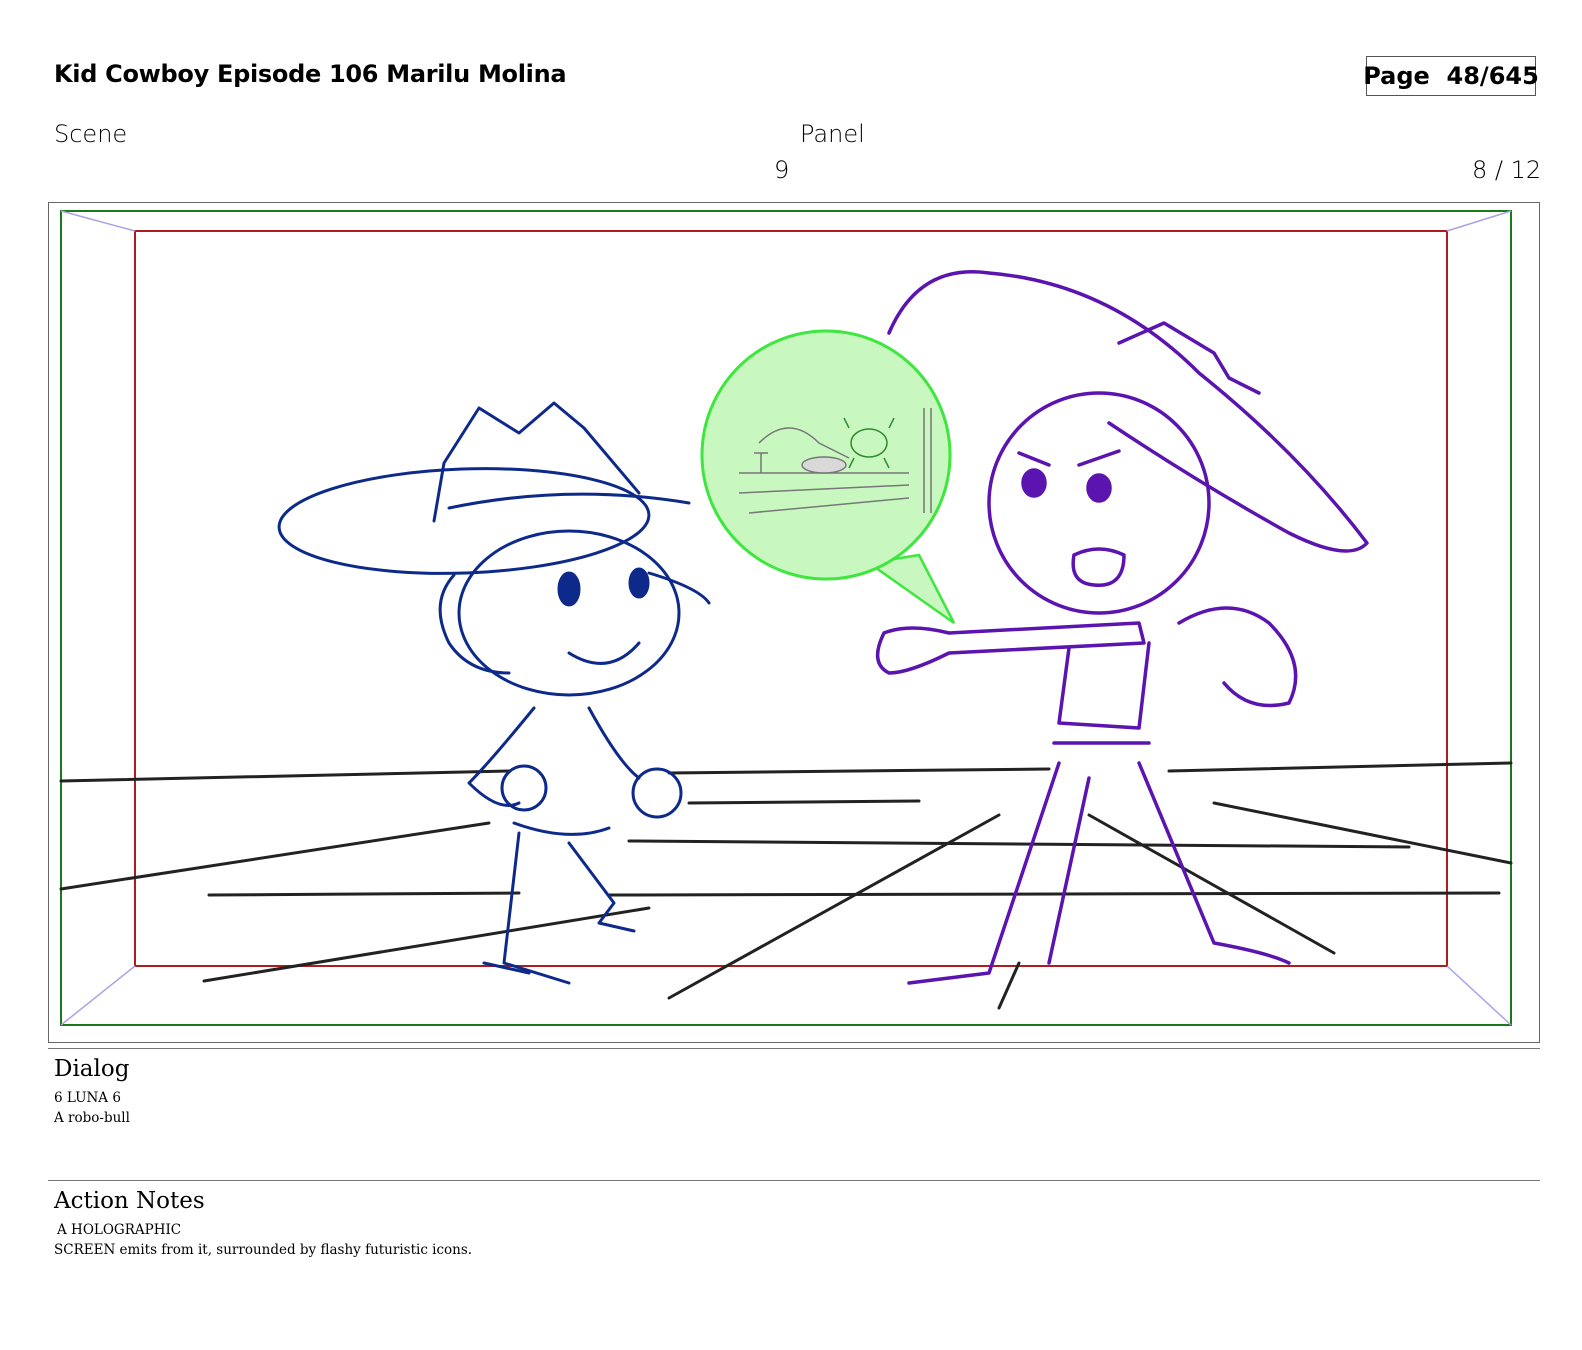 The height and width of the screenshot is (1350, 1582). What do you see at coordinates (828, 477) in the screenshot?
I see `hologram-bubble` at bounding box center [828, 477].